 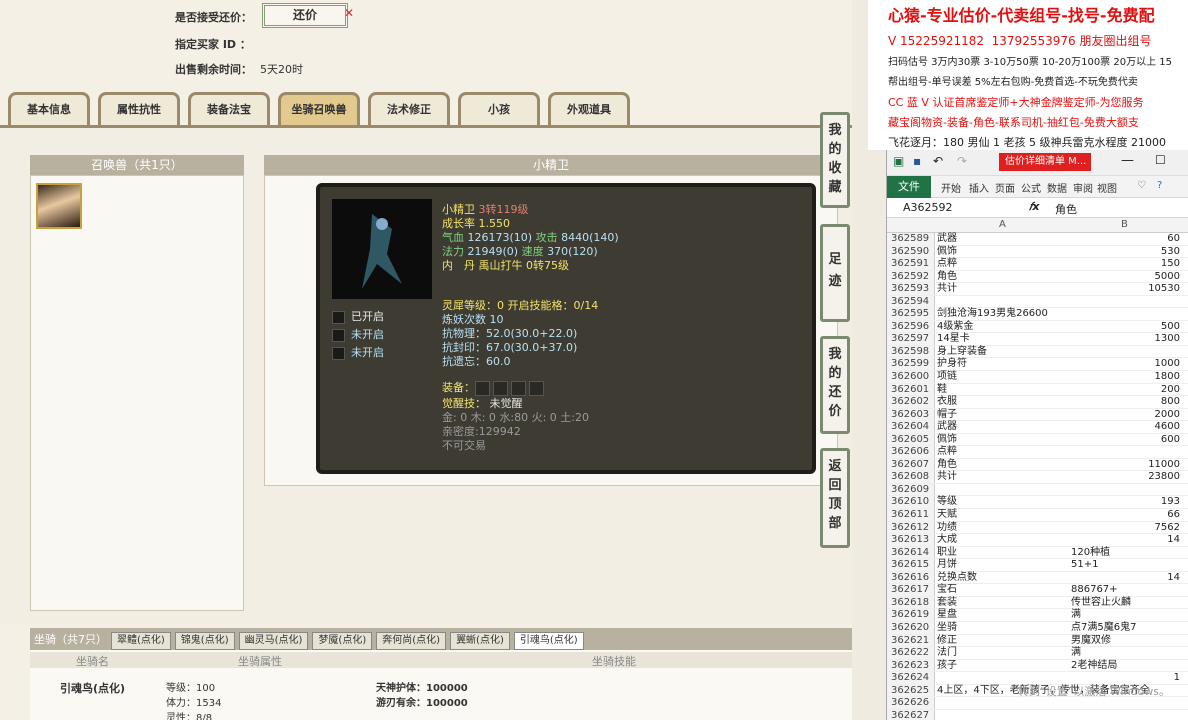 I want to click on row-number: 362608, so click(x=911, y=477).